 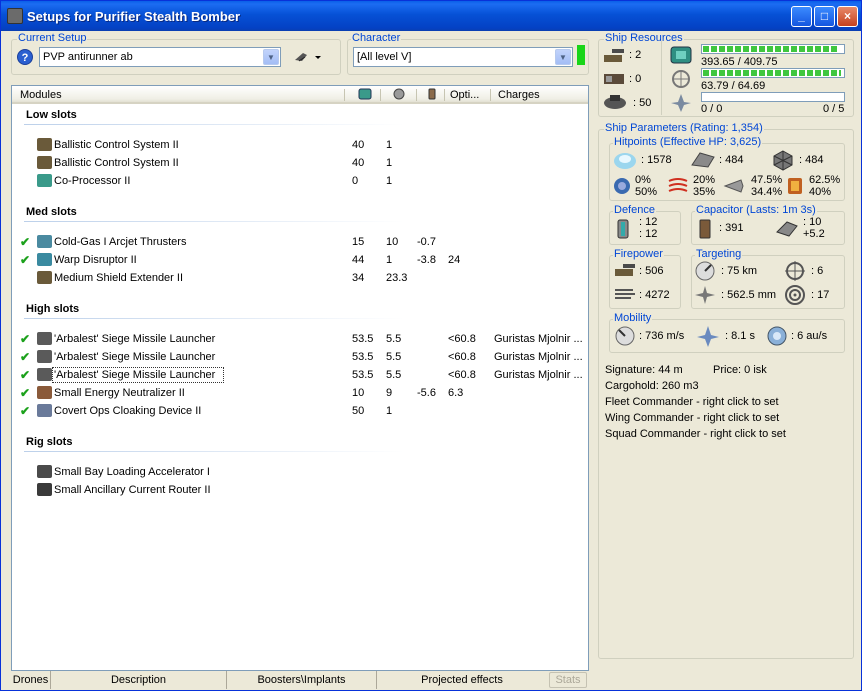 What do you see at coordinates (160, 57) in the screenshot?
I see `current-setup-select: PVP antirunner ab ▼` at bounding box center [160, 57].